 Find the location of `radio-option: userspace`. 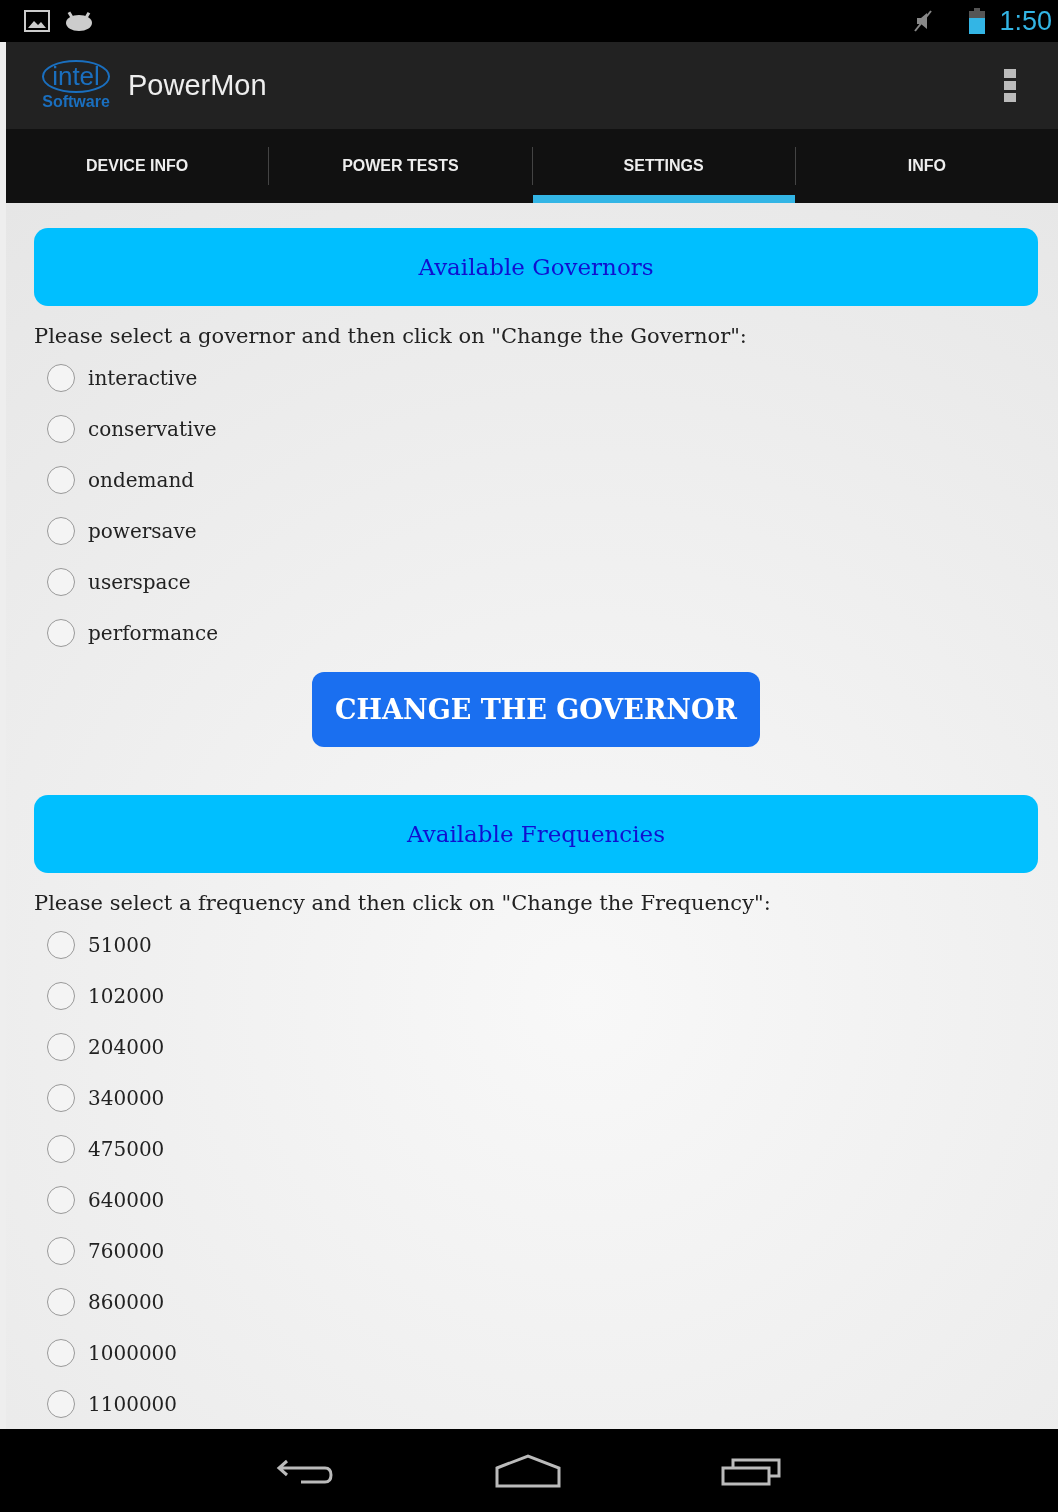

radio-option: userspace is located at coordinates (536, 582).